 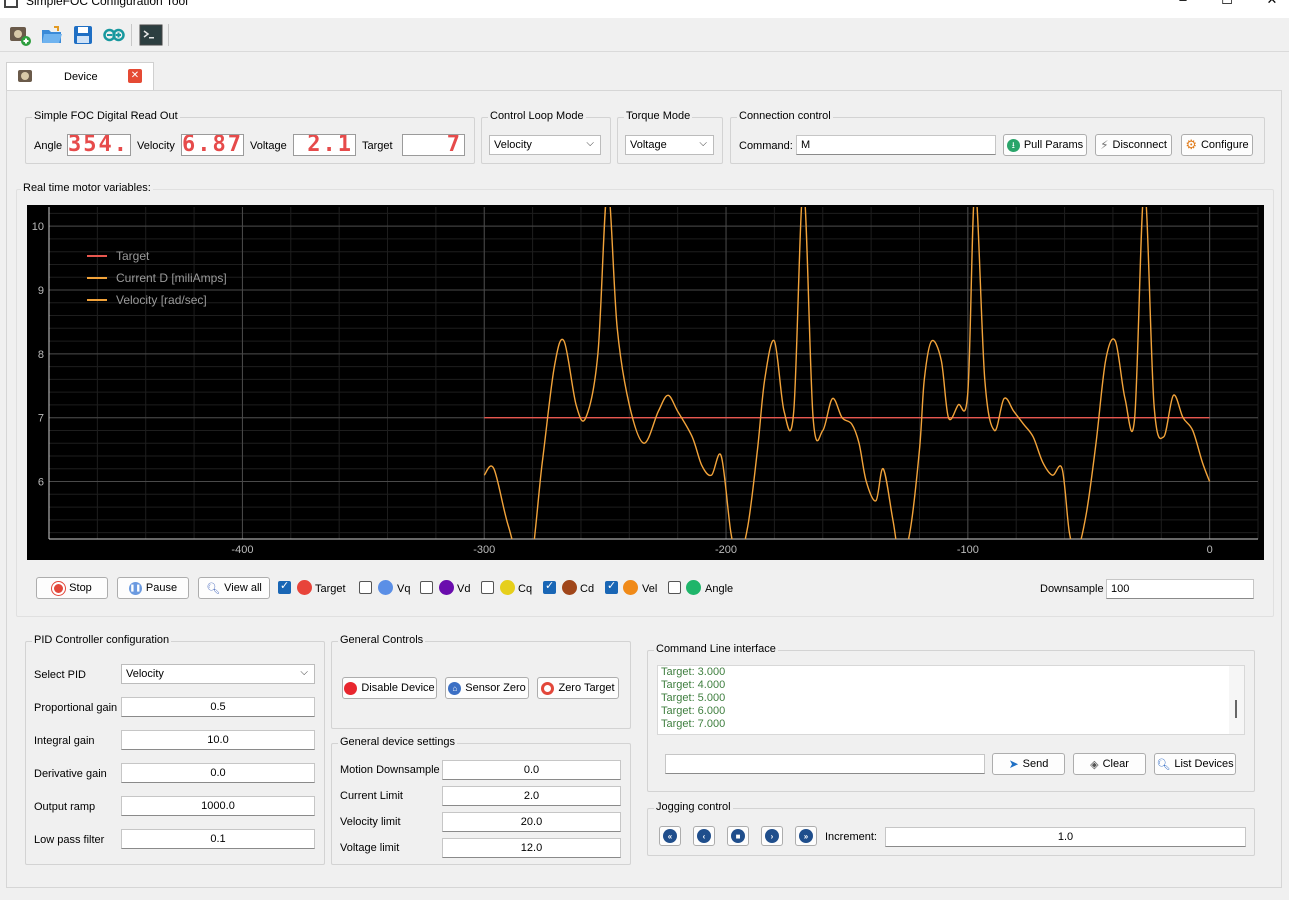 I want to click on pause-label: Pause, so click(x=161, y=588).